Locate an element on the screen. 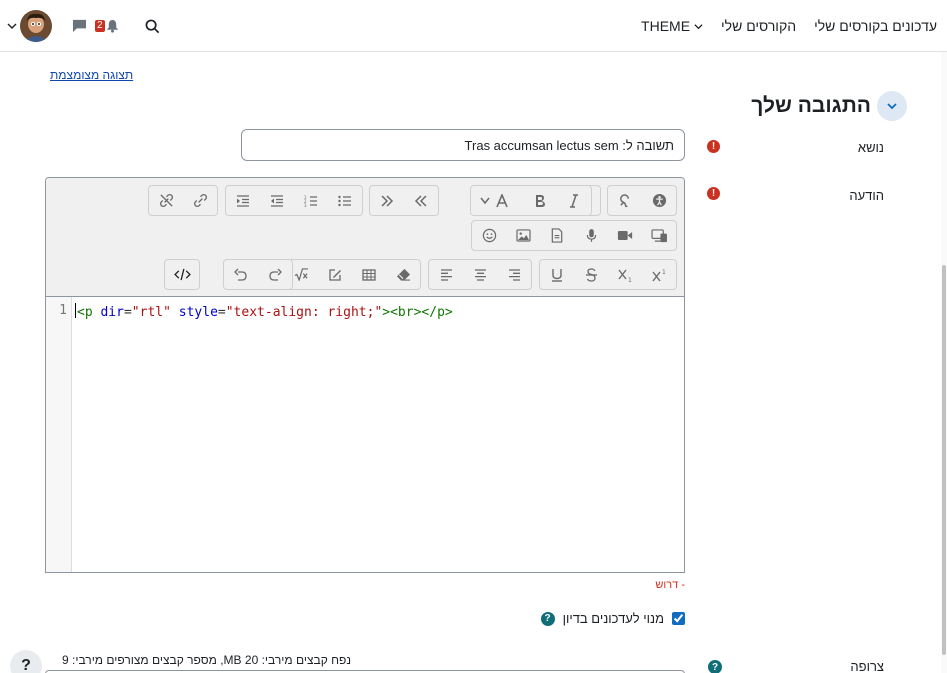 This screenshot has height=673, width=947. align-left-icon is located at coordinates (446, 274).